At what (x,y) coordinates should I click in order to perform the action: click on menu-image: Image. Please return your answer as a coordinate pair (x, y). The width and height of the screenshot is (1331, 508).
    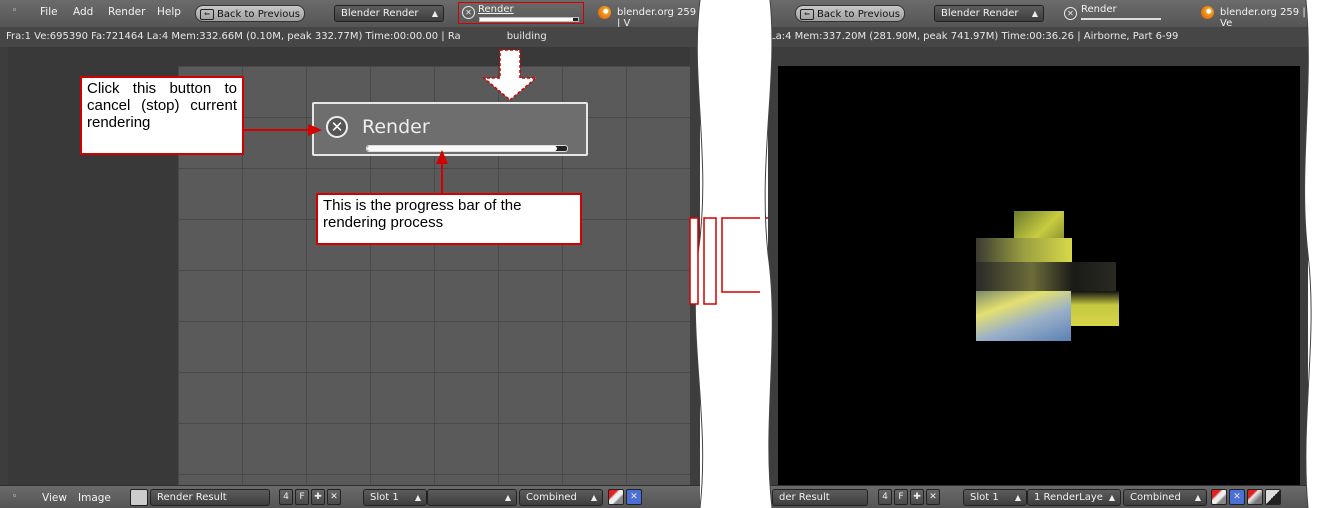
    Looking at the image, I should click on (94, 498).